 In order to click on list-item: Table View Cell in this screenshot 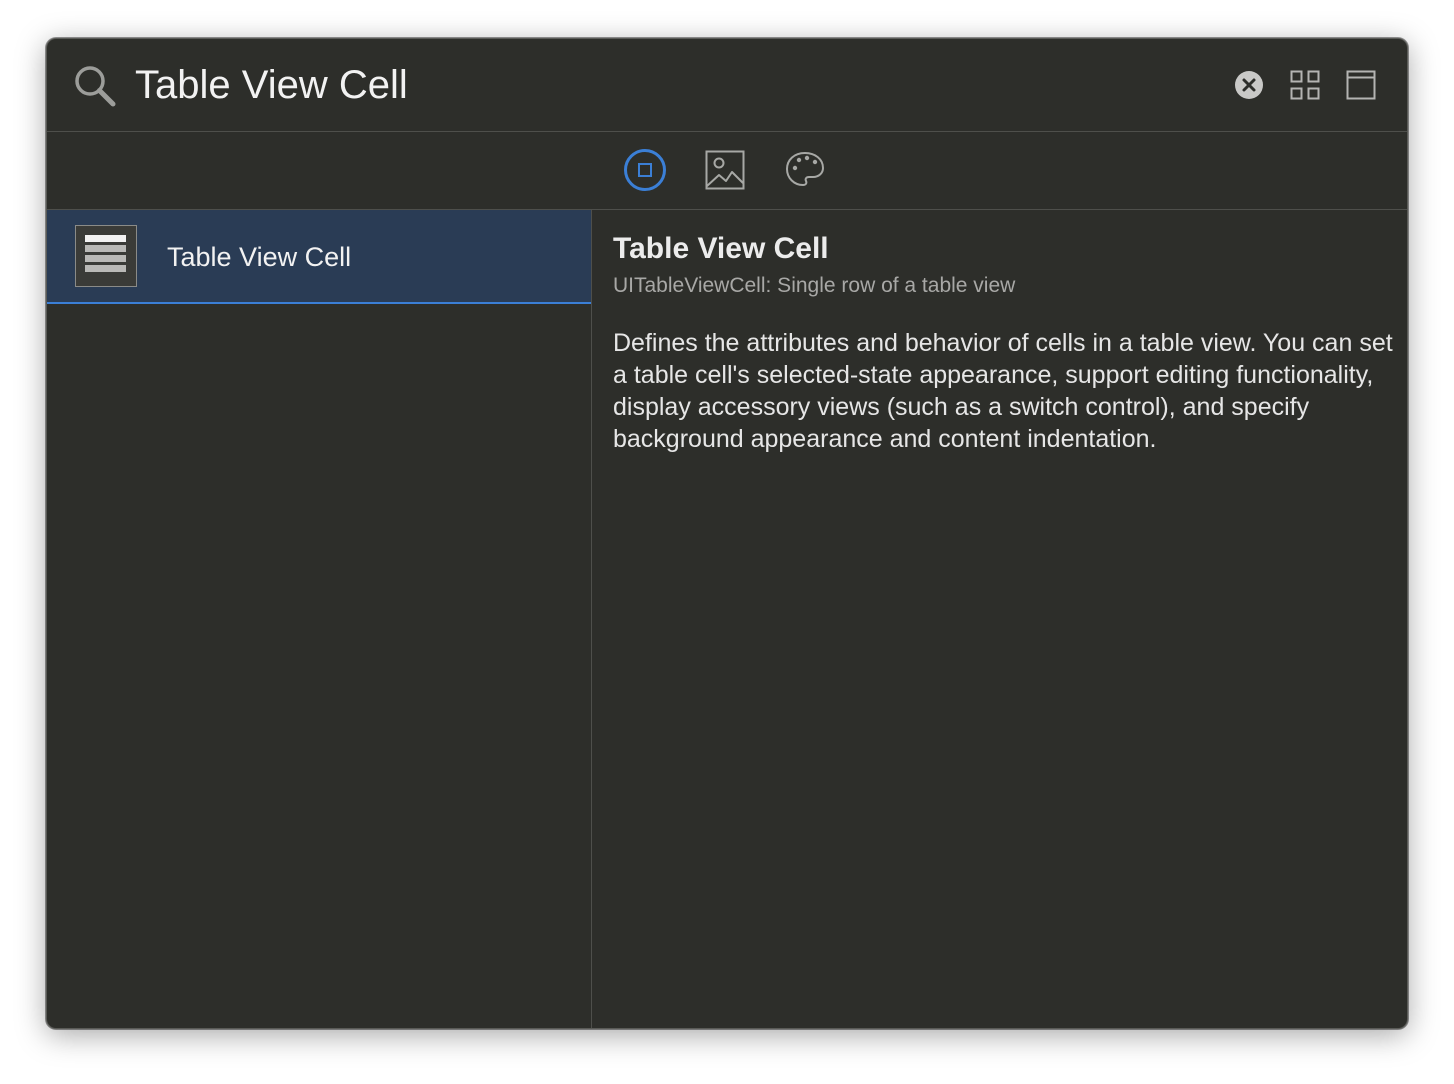, I will do `click(319, 257)`.